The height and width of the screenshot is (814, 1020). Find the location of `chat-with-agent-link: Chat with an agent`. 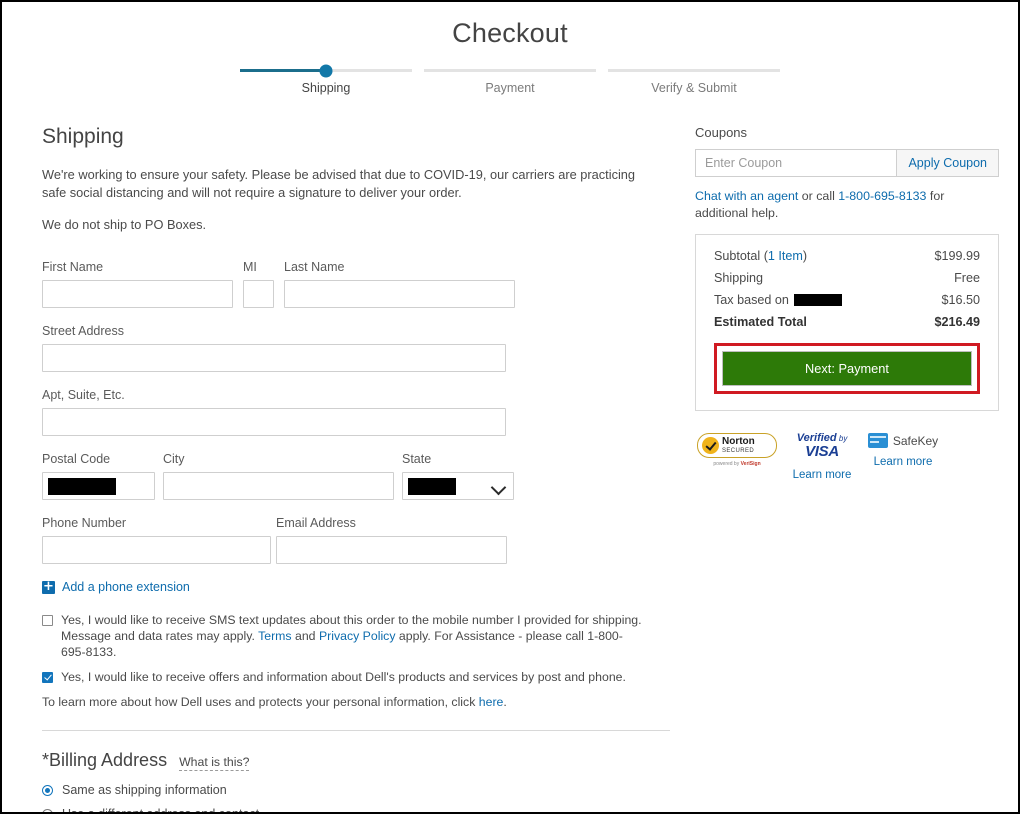

chat-with-agent-link: Chat with an agent is located at coordinates (746, 196).